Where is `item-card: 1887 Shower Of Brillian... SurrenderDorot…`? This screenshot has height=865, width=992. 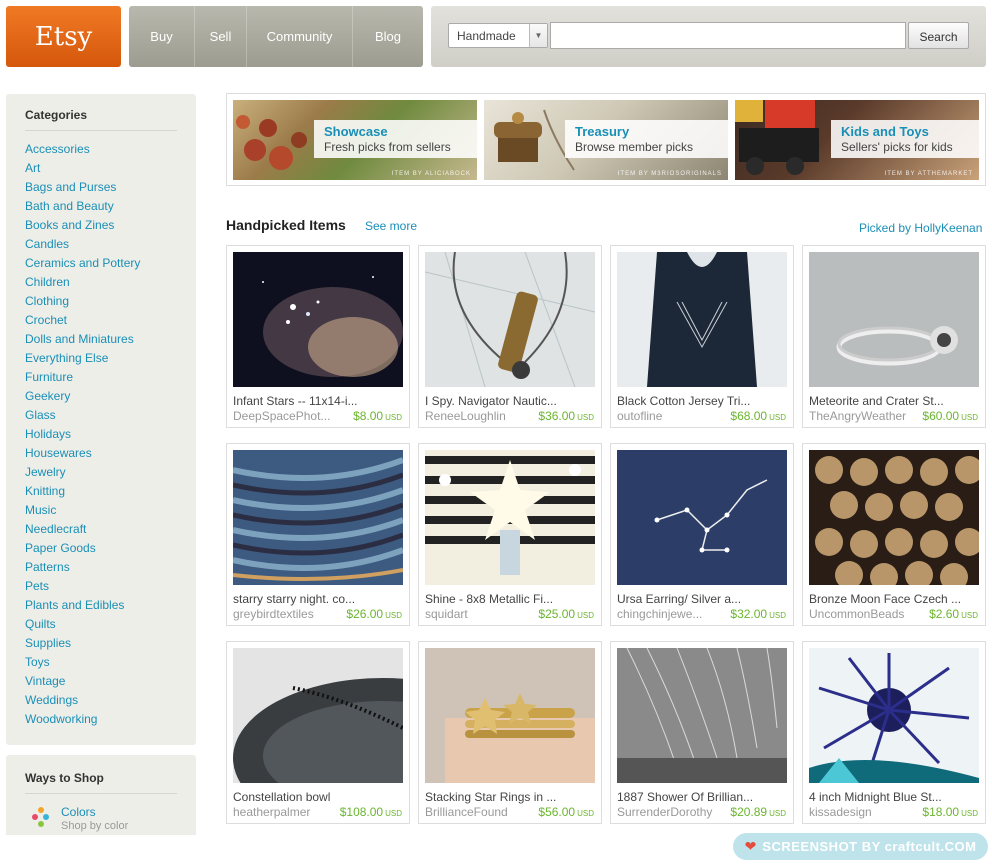 item-card: 1887 Shower Of Brillian... SurrenderDorot… is located at coordinates (702, 732).